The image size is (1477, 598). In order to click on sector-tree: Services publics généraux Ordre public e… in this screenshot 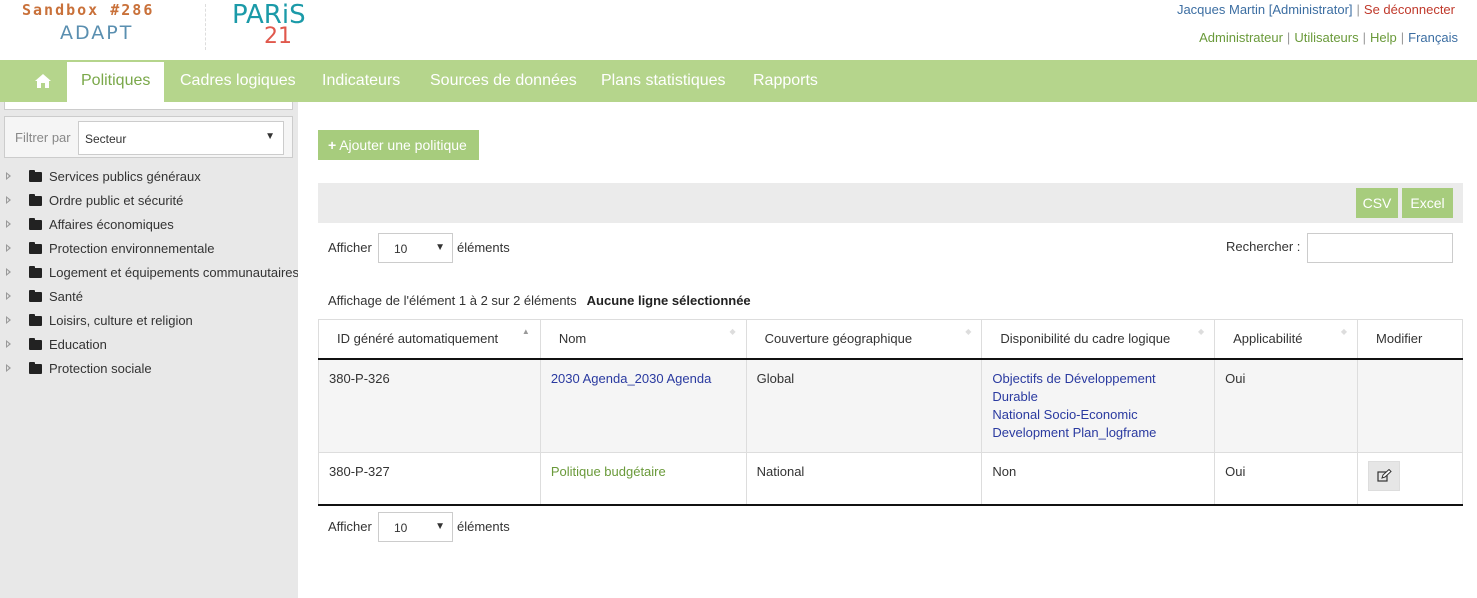, I will do `click(149, 274)`.